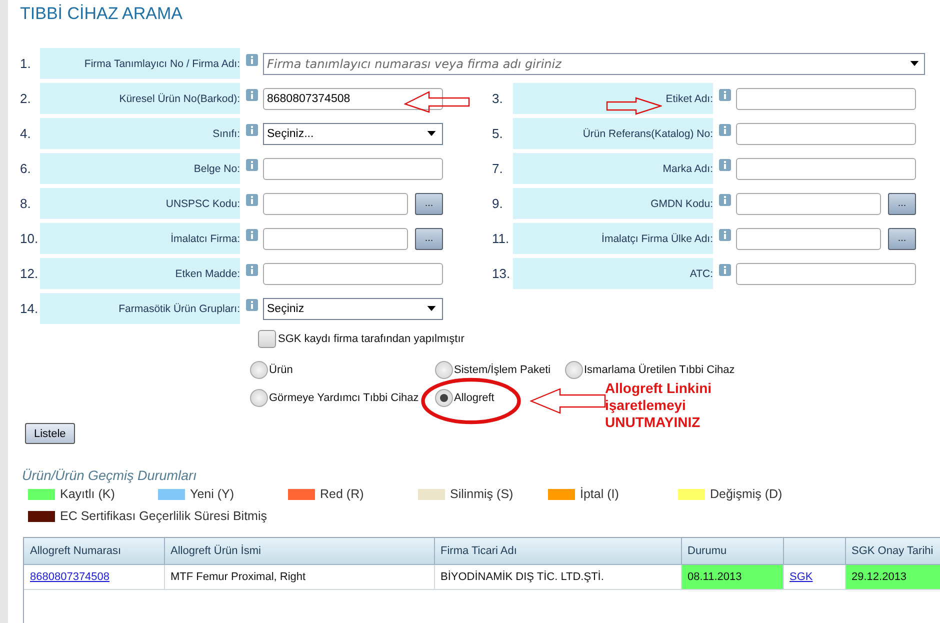 This screenshot has width=940, height=623. Describe the element at coordinates (353, 99) in the screenshot. I see `input-field: 8680807374508` at that location.